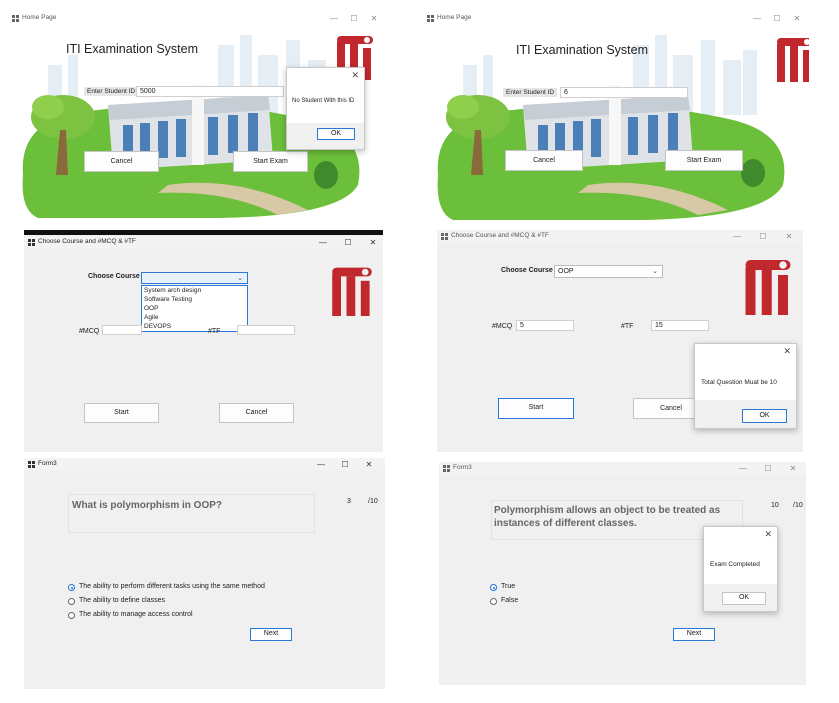 The width and height of the screenshot is (839, 703). Describe the element at coordinates (266, 330) in the screenshot. I see `tf-input` at that location.